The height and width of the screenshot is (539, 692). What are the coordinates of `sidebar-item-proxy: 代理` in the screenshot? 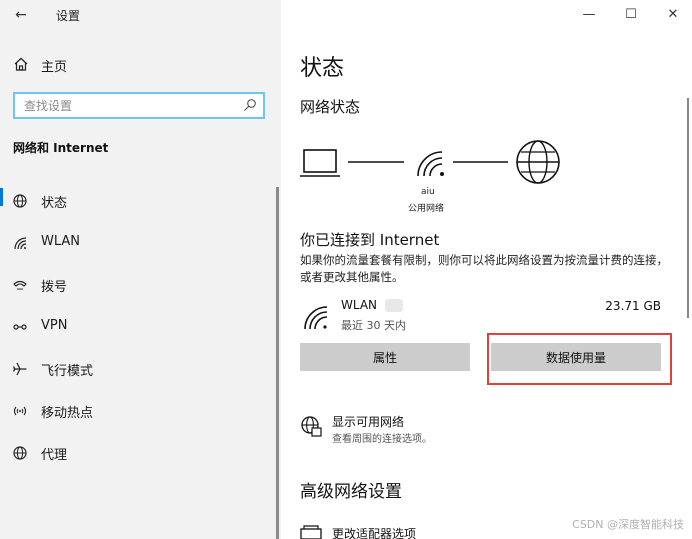 It's located at (138, 453).